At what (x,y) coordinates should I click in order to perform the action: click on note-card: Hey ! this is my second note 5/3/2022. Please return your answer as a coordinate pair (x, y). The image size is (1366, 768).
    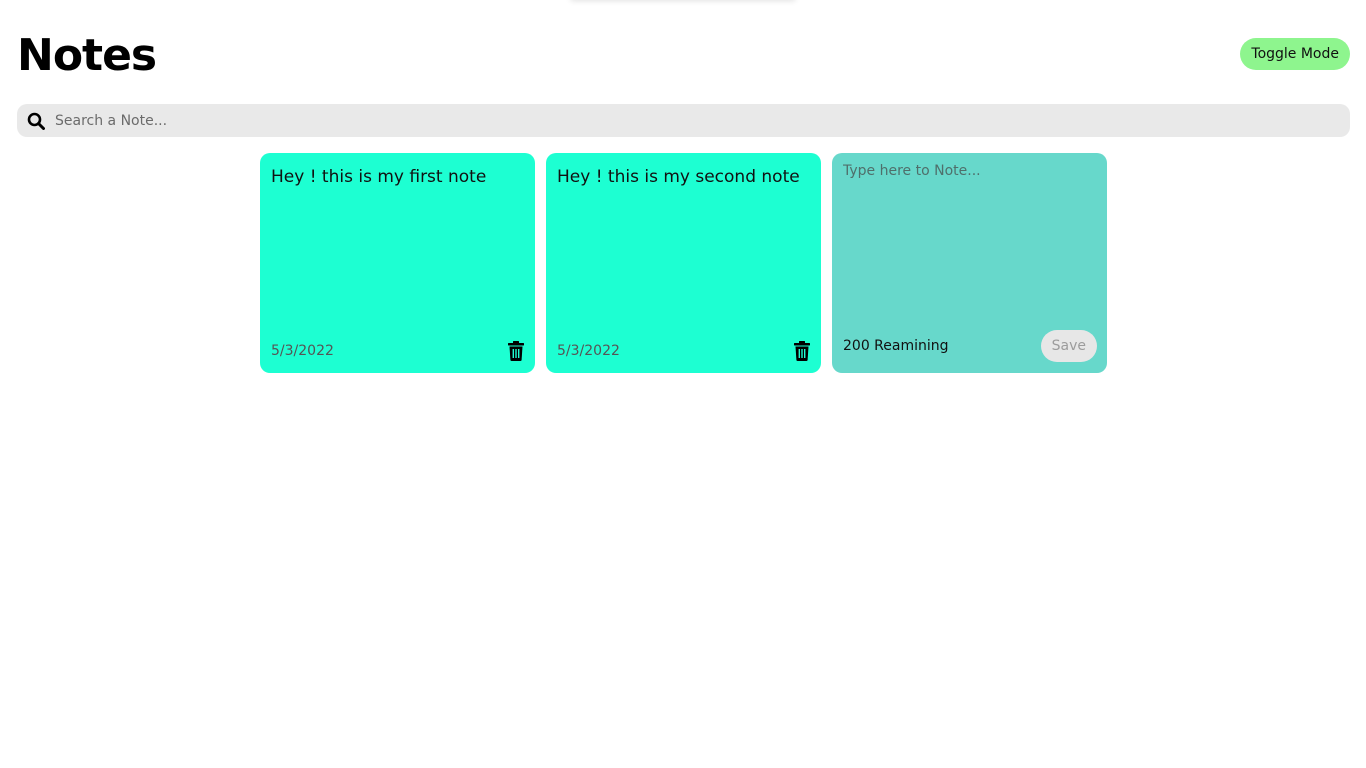
    Looking at the image, I should click on (683, 263).